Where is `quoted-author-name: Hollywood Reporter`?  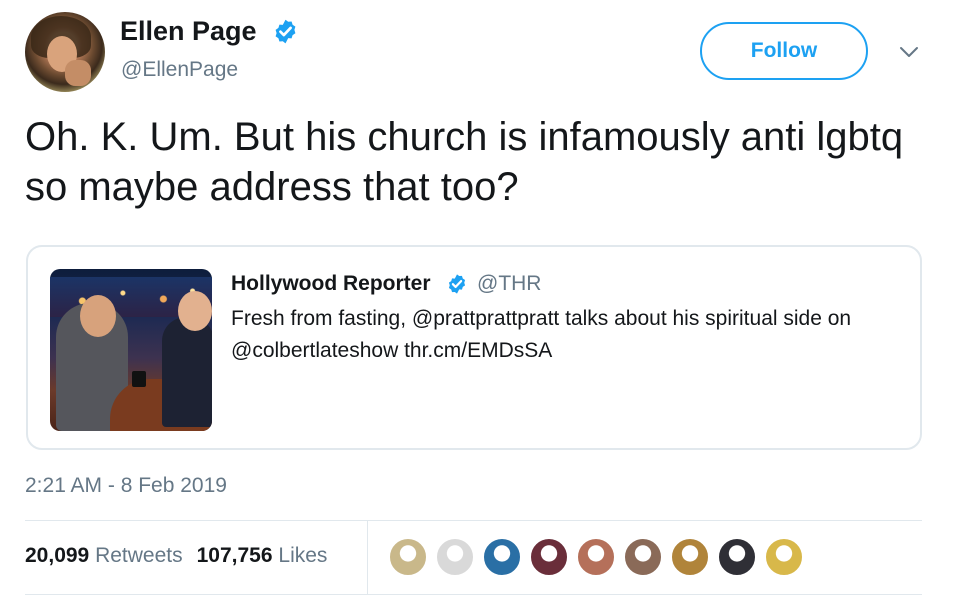
quoted-author-name: Hollywood Reporter is located at coordinates (331, 284).